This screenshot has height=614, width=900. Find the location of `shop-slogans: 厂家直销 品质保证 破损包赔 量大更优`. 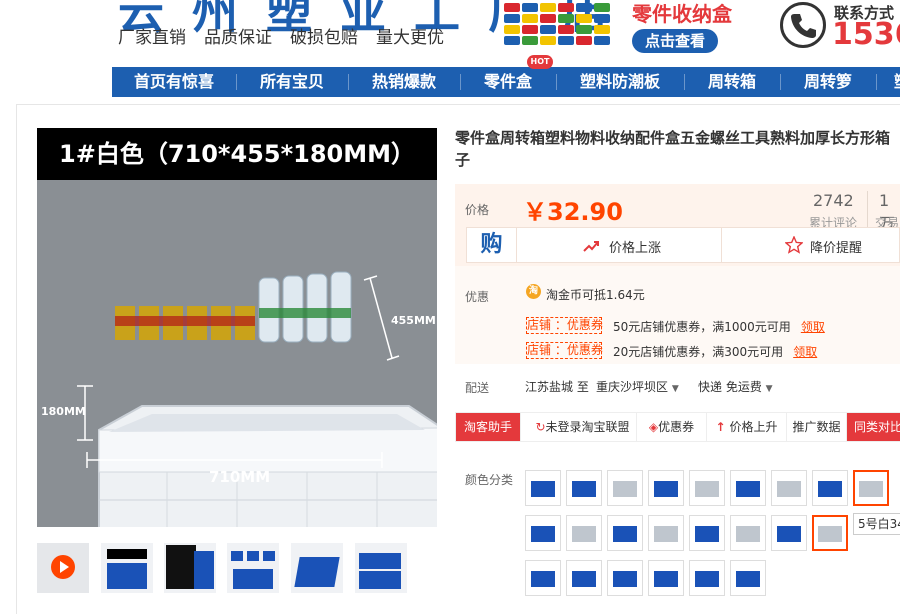

shop-slogans: 厂家直销 品质保证 破损包赔 量大更优 is located at coordinates (290, 35).